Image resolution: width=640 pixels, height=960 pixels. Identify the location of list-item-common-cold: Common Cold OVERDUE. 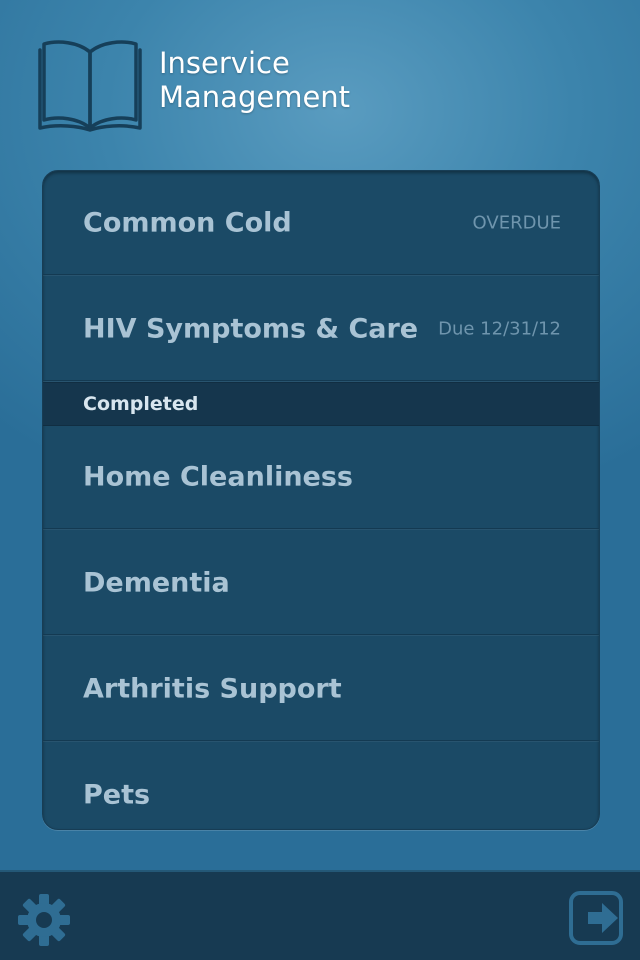
(321, 223).